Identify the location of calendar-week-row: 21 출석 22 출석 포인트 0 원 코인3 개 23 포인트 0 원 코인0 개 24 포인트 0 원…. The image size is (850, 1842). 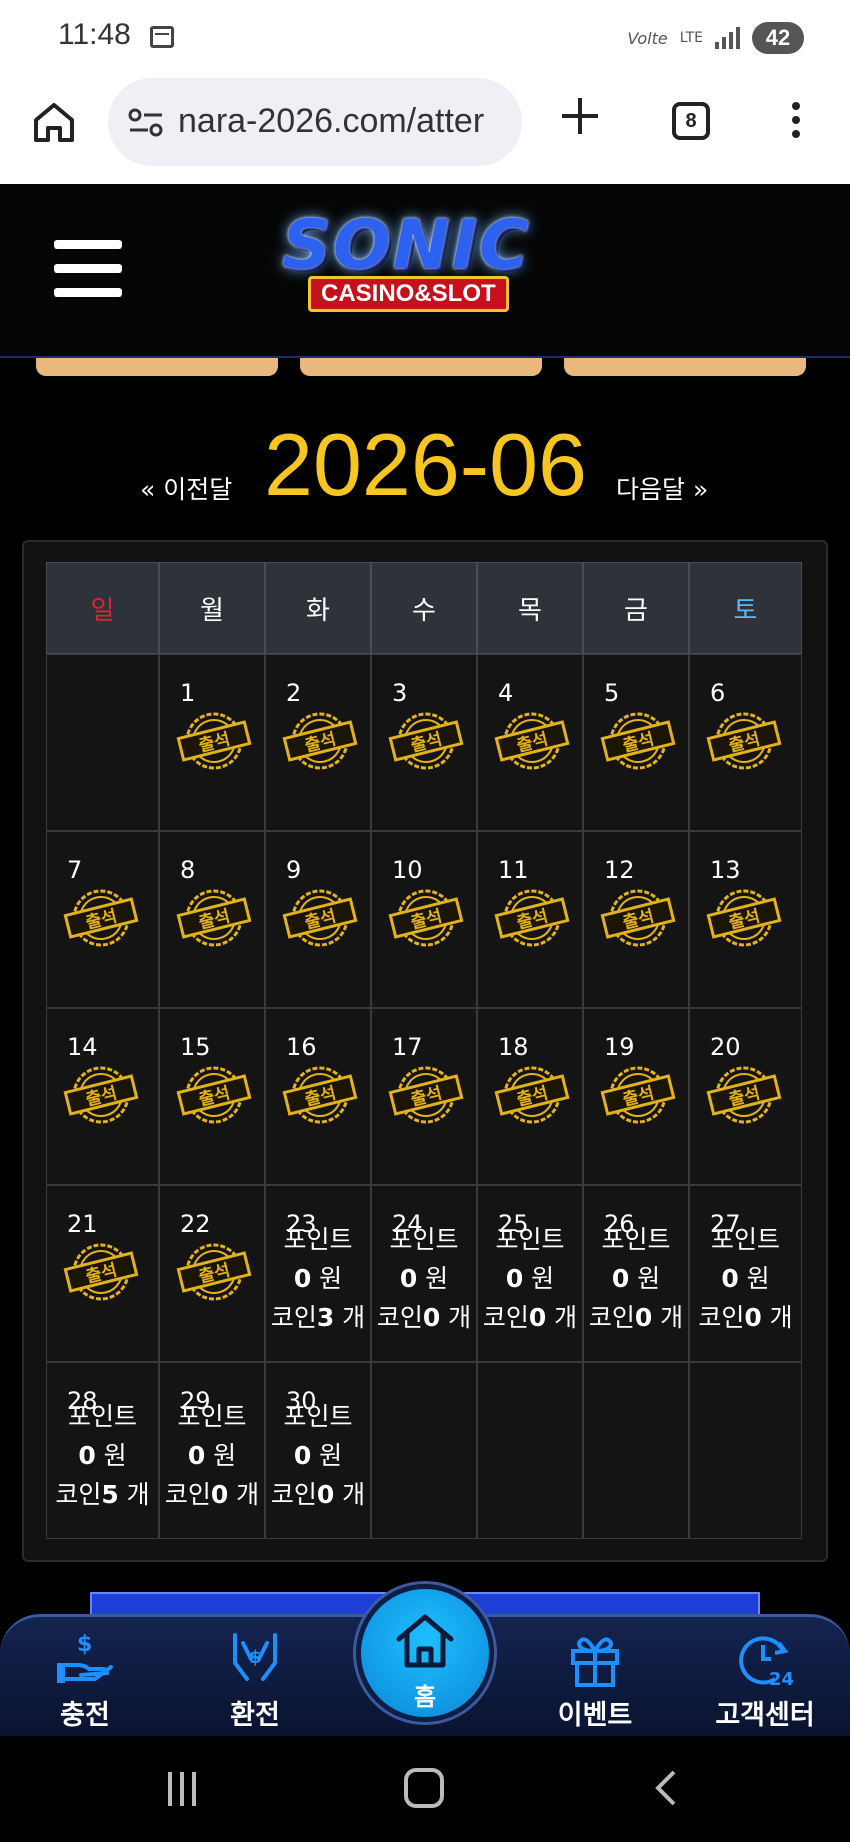
(425, 1273).